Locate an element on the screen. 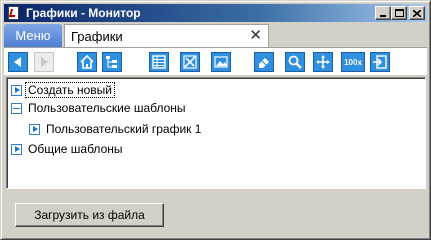  eraser-button is located at coordinates (264, 62).